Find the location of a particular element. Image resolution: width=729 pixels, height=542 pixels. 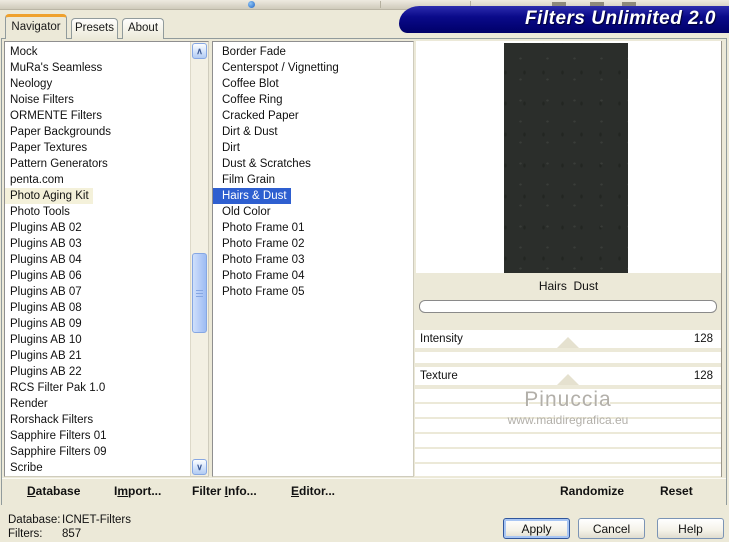

watermark-url: www.maidiregrafica.eu is located at coordinates (568, 420).